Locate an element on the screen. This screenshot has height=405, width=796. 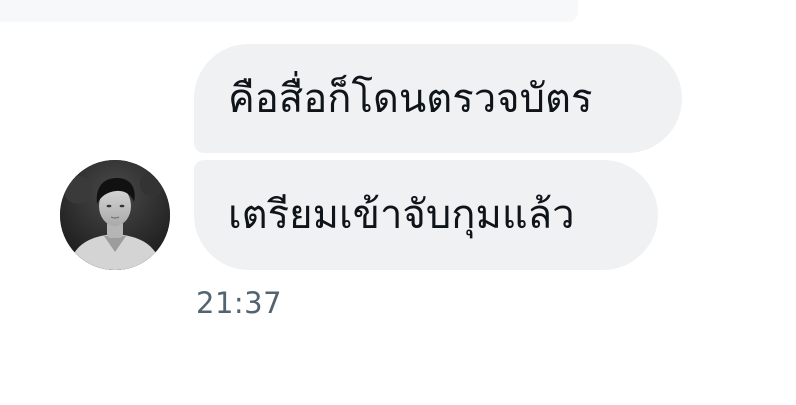
user-avatar-icon is located at coordinates (115, 215).